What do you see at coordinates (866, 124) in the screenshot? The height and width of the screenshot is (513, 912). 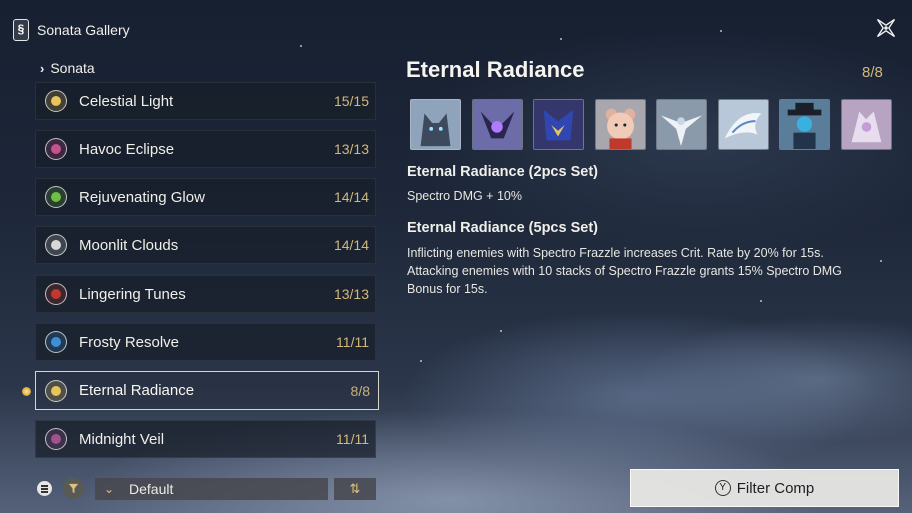 I see `echo-lilac-figure-icon` at bounding box center [866, 124].